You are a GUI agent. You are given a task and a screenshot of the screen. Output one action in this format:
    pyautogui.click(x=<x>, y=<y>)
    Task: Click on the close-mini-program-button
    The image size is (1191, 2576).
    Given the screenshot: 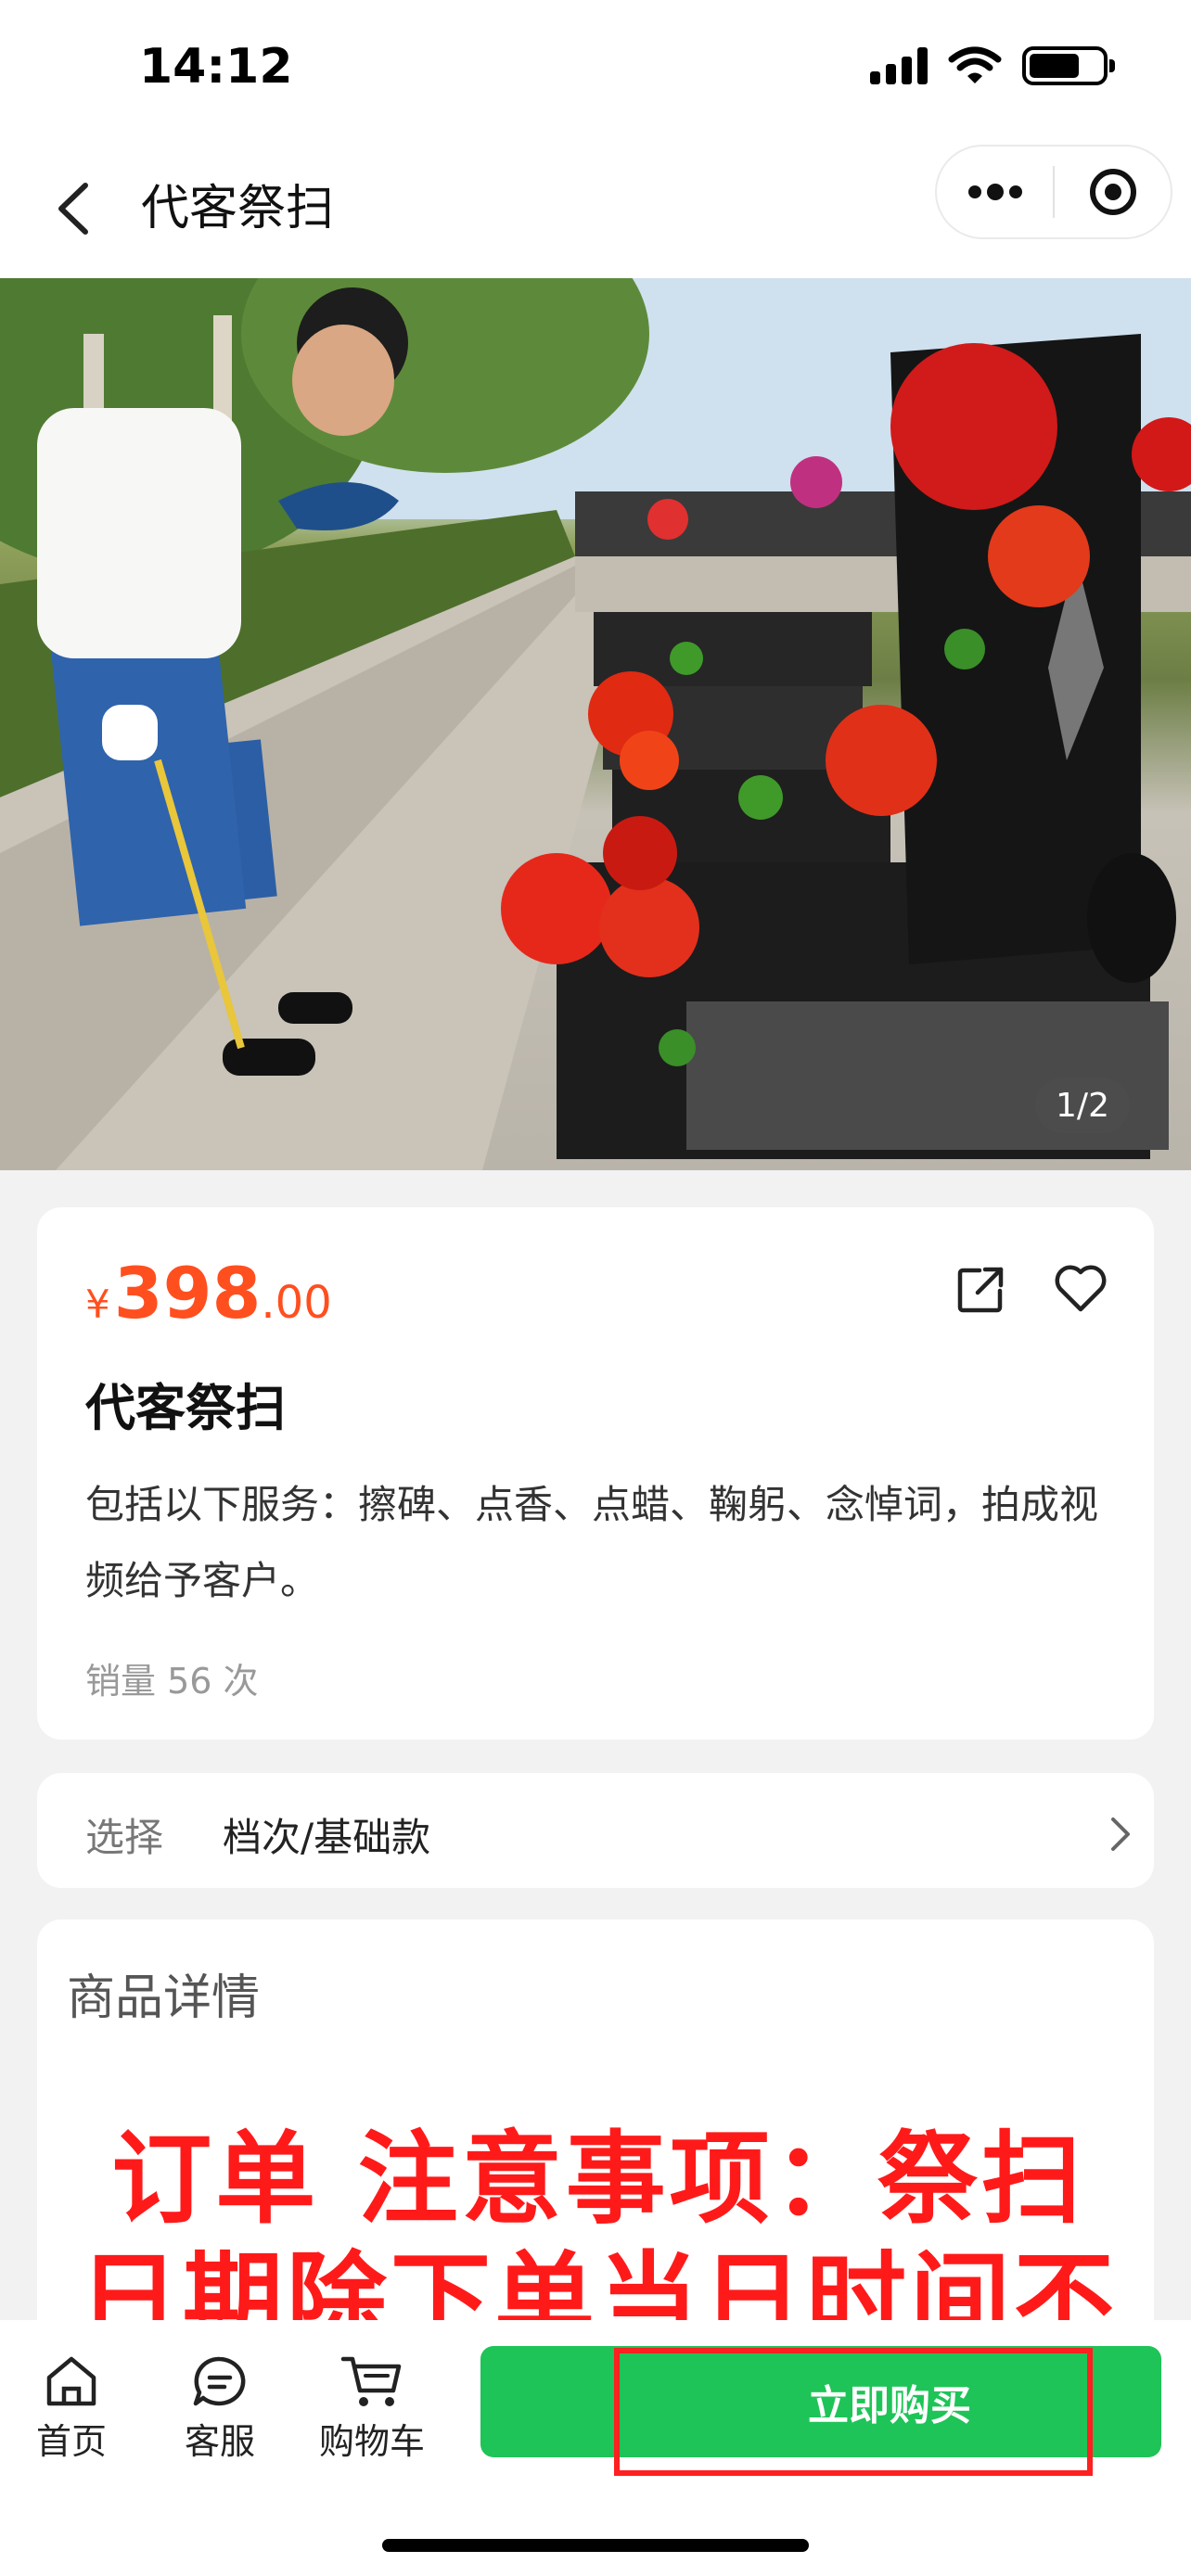 What is the action you would take?
    pyautogui.click(x=1113, y=192)
    